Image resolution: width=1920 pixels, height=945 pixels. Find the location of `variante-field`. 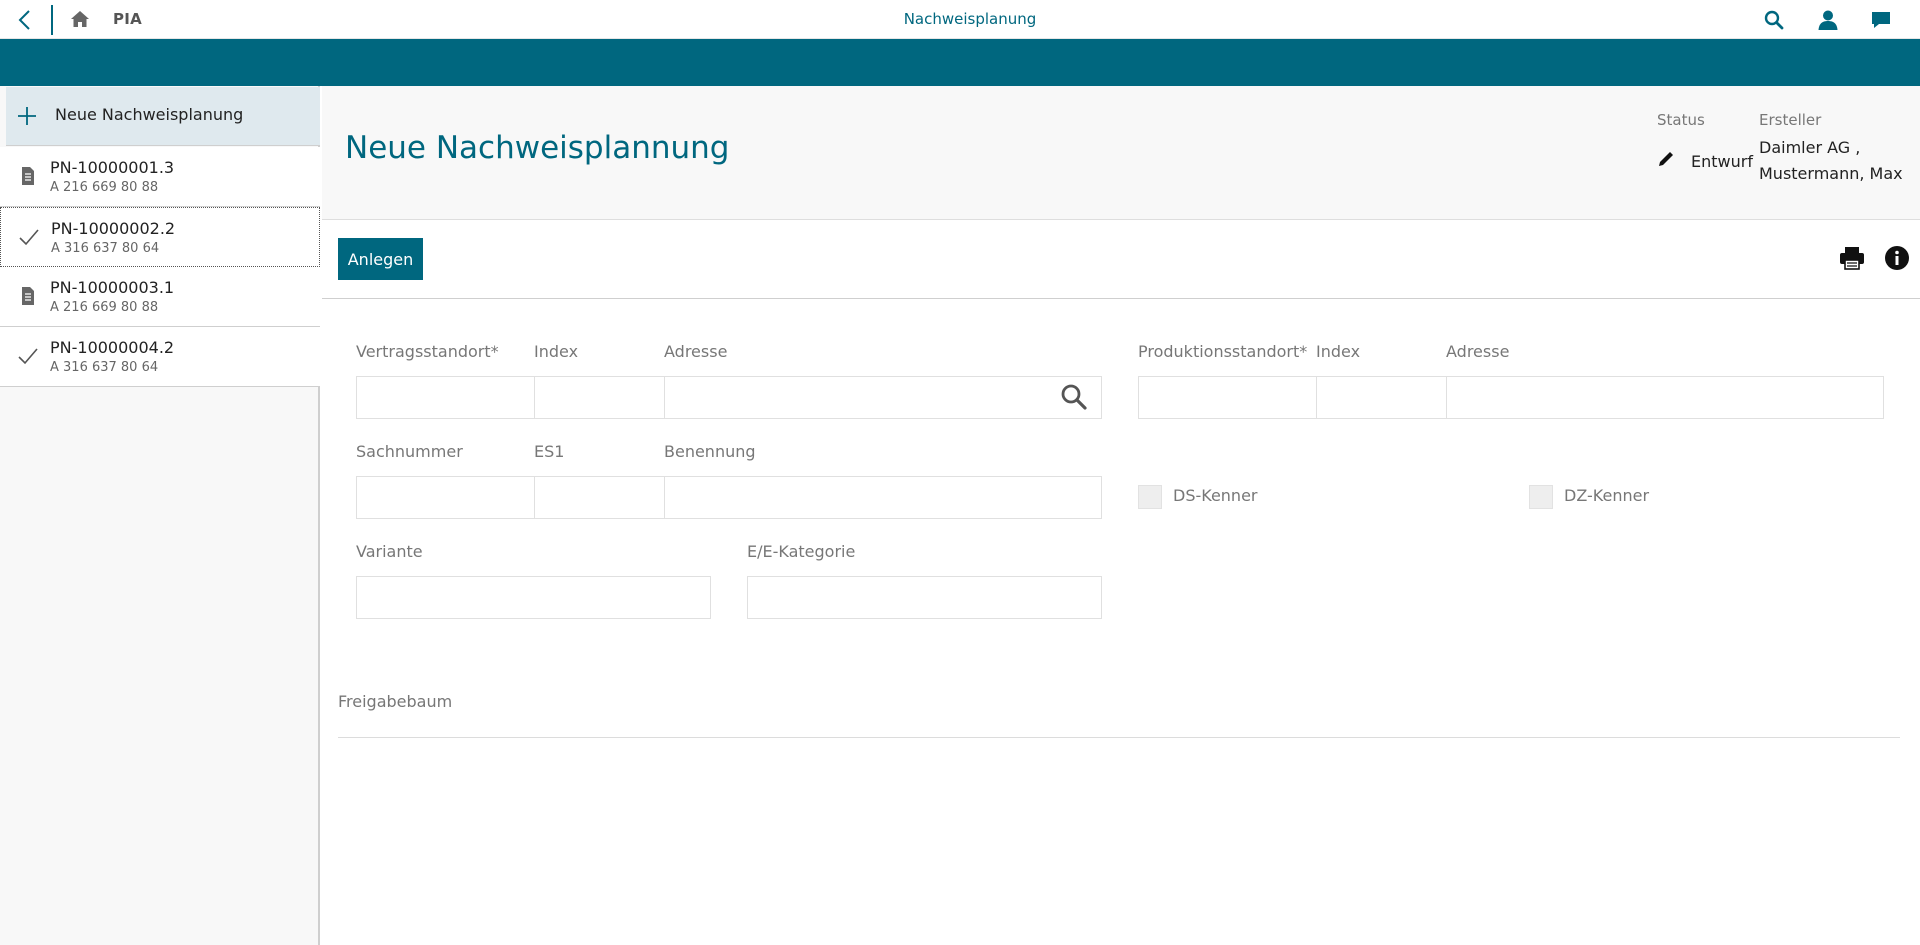

variante-field is located at coordinates (533, 597).